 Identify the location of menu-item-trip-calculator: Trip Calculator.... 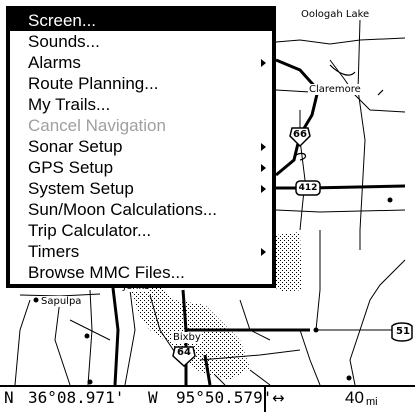
(141, 230).